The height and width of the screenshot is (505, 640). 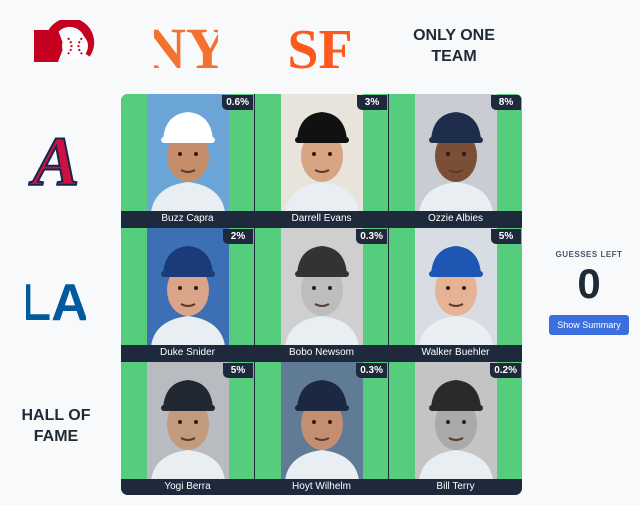 What do you see at coordinates (455, 219) in the screenshot?
I see `player-name: Ozzie Albies` at bounding box center [455, 219].